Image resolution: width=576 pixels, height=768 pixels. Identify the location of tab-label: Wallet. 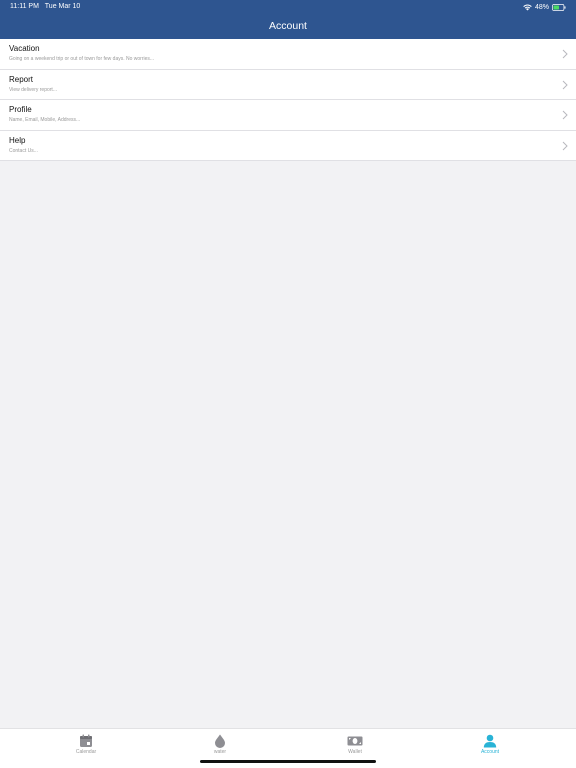
(355, 752).